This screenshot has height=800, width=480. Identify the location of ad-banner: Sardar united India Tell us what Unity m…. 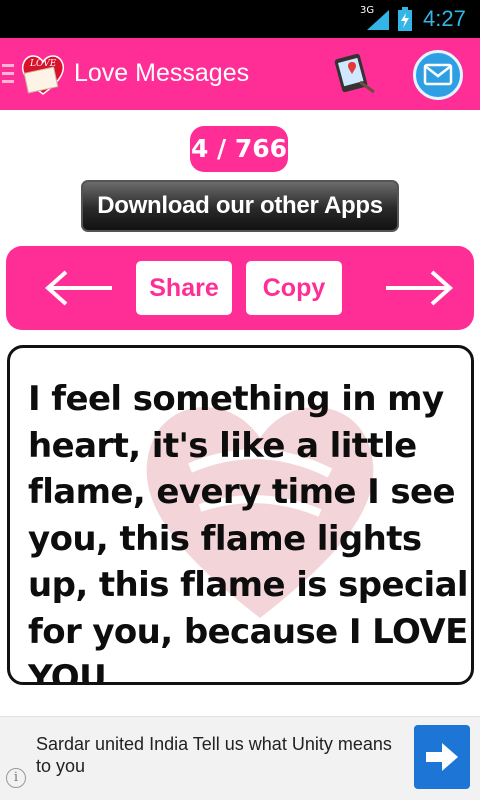
(240, 758).